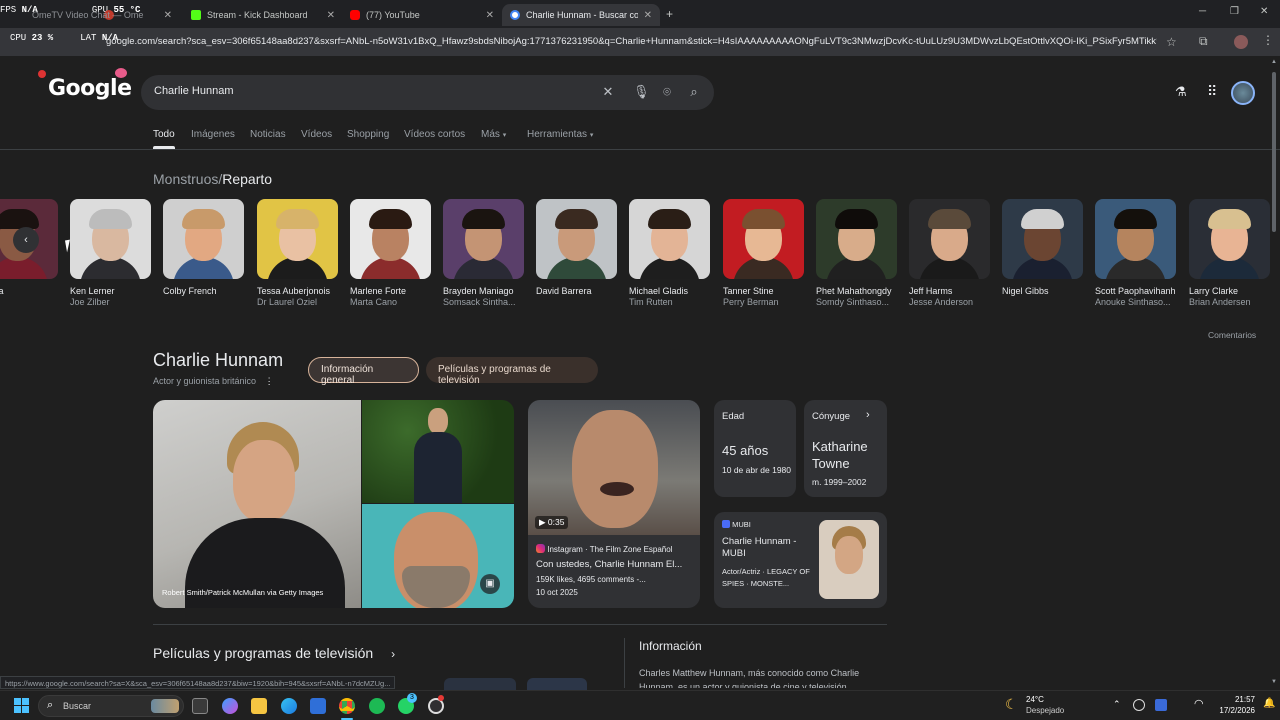 The width and height of the screenshot is (1280, 720). Describe the element at coordinates (694, 92) in the screenshot. I see `search-icon: ⌕` at that location.